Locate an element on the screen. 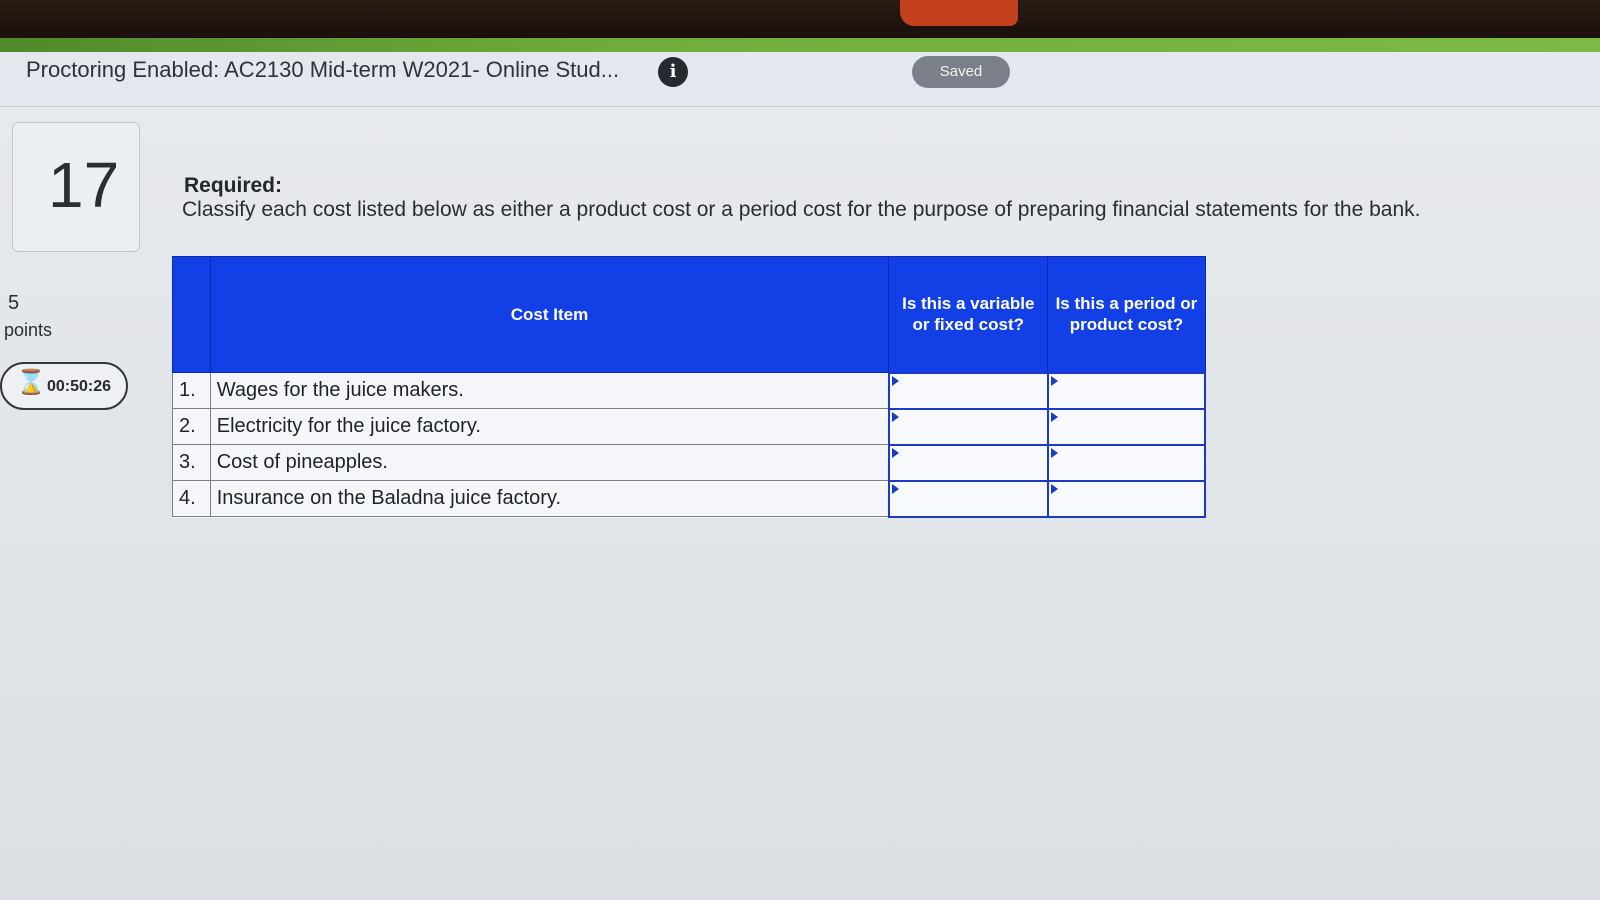 The width and height of the screenshot is (1600, 900). table-row: 3. Cost of pineapples. is located at coordinates (689, 462).